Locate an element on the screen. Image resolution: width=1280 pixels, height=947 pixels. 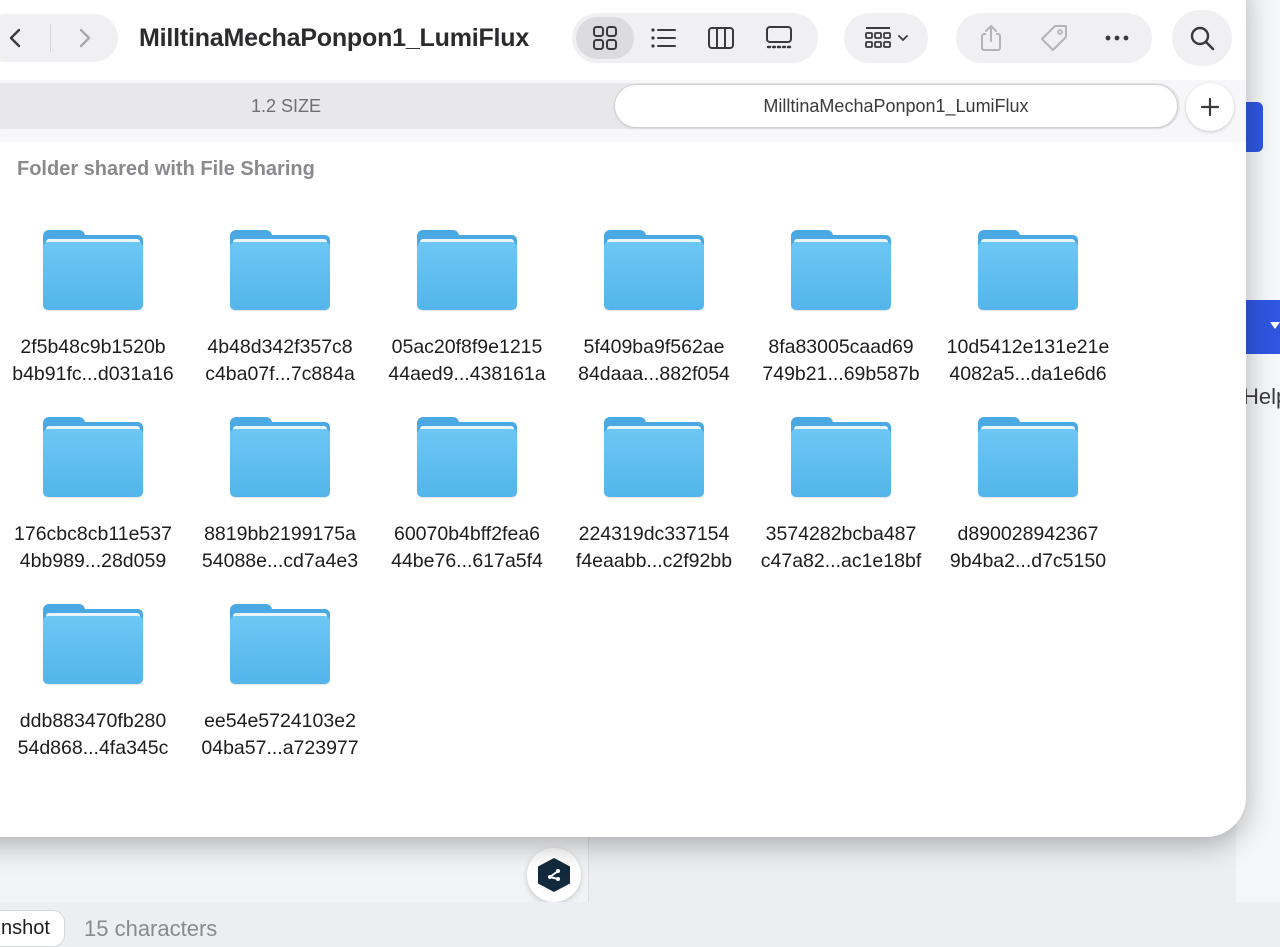
section-header: Folder shared with File Sharing is located at coordinates (166, 169).